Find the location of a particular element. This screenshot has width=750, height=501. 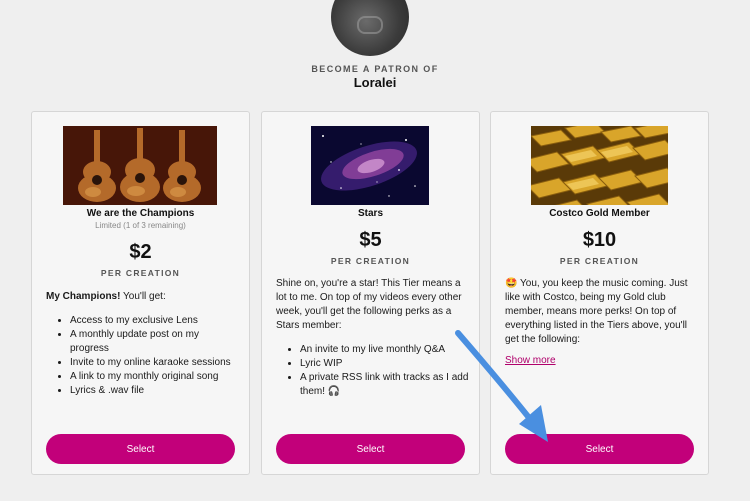

list-item: A link to my monthly original song is located at coordinates (155, 377).